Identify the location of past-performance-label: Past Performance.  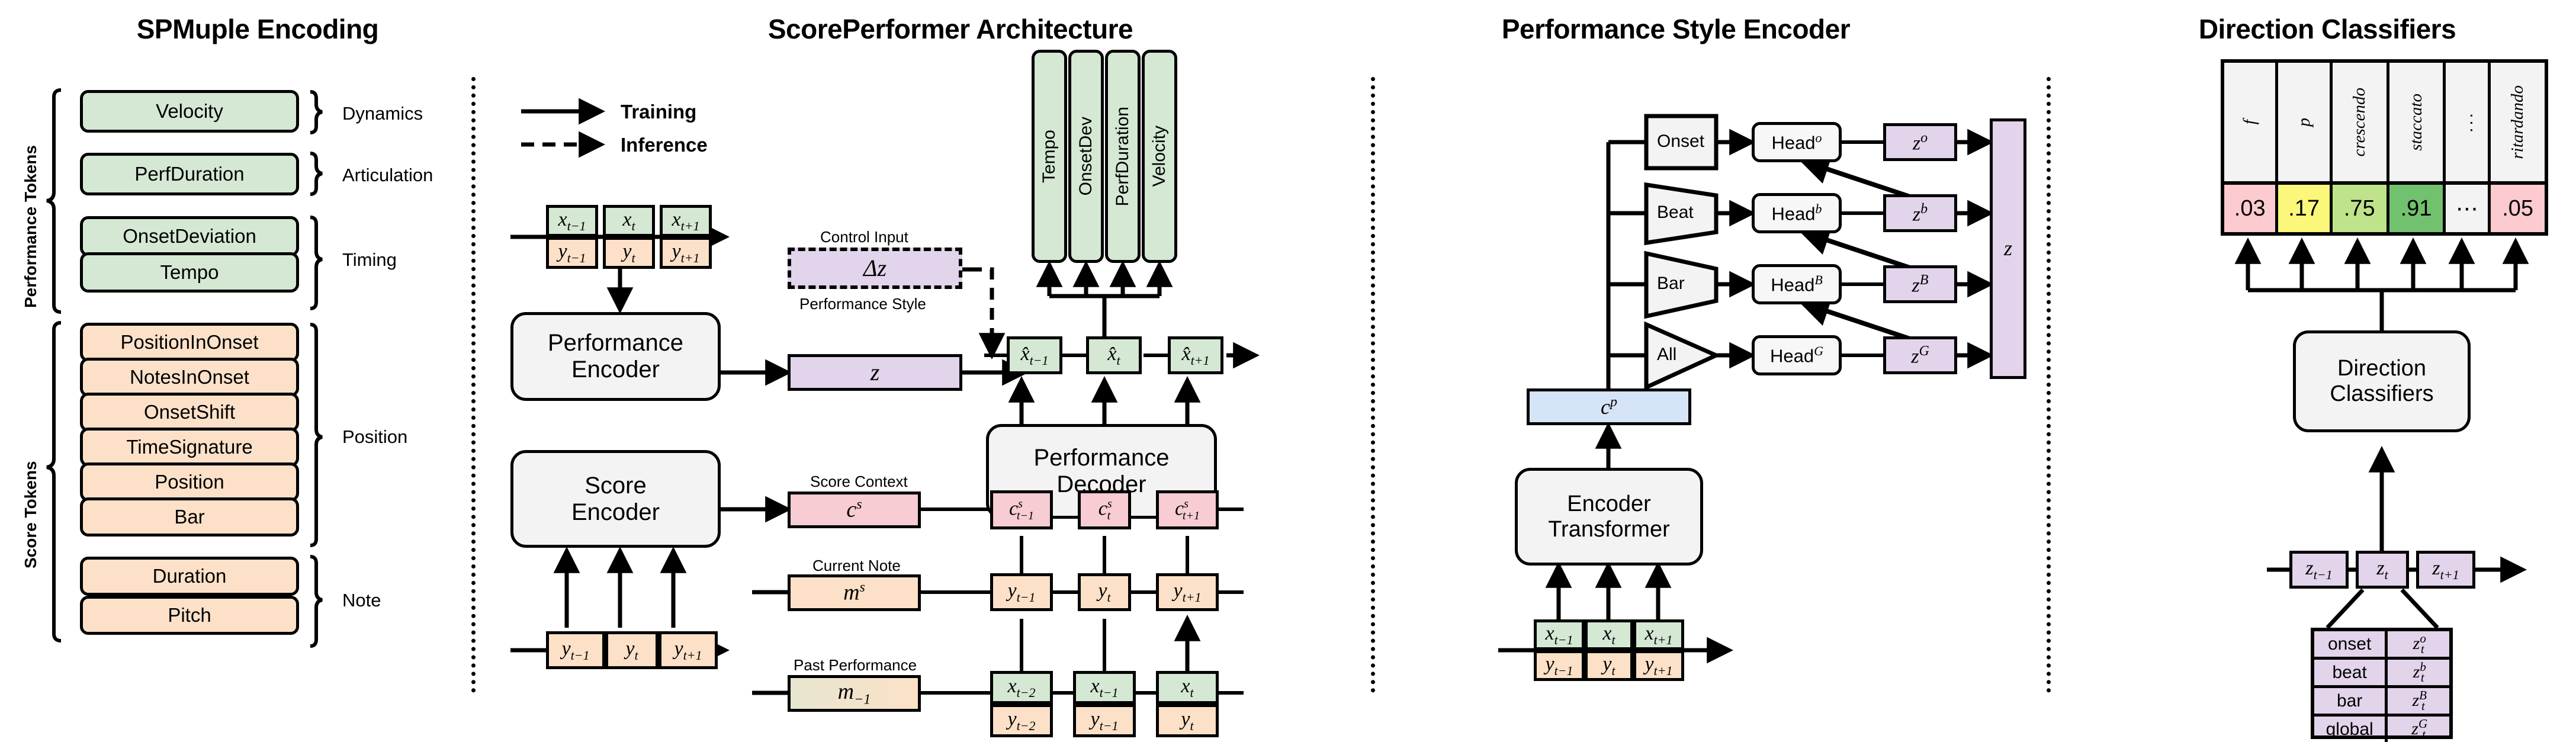
(855, 665).